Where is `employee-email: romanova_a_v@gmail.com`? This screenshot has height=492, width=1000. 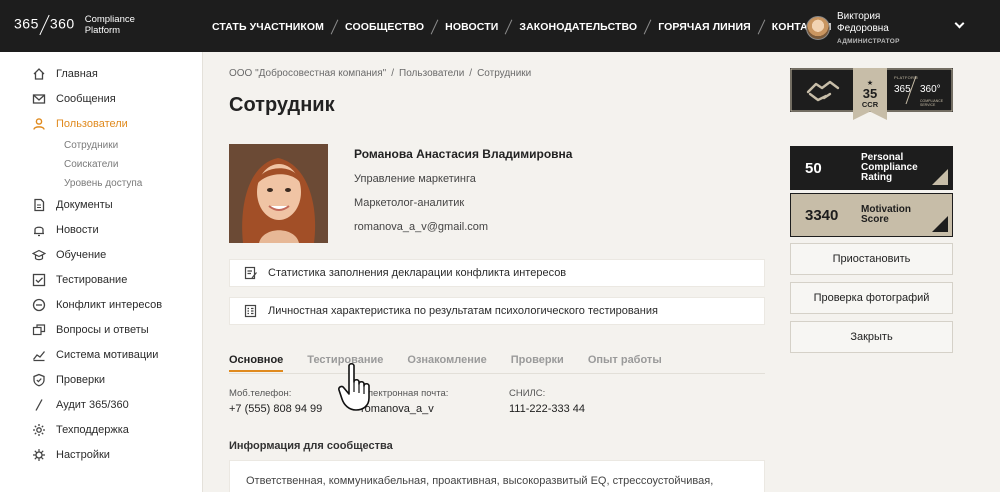
employee-email: romanova_a_v@gmail.com is located at coordinates (463, 227).